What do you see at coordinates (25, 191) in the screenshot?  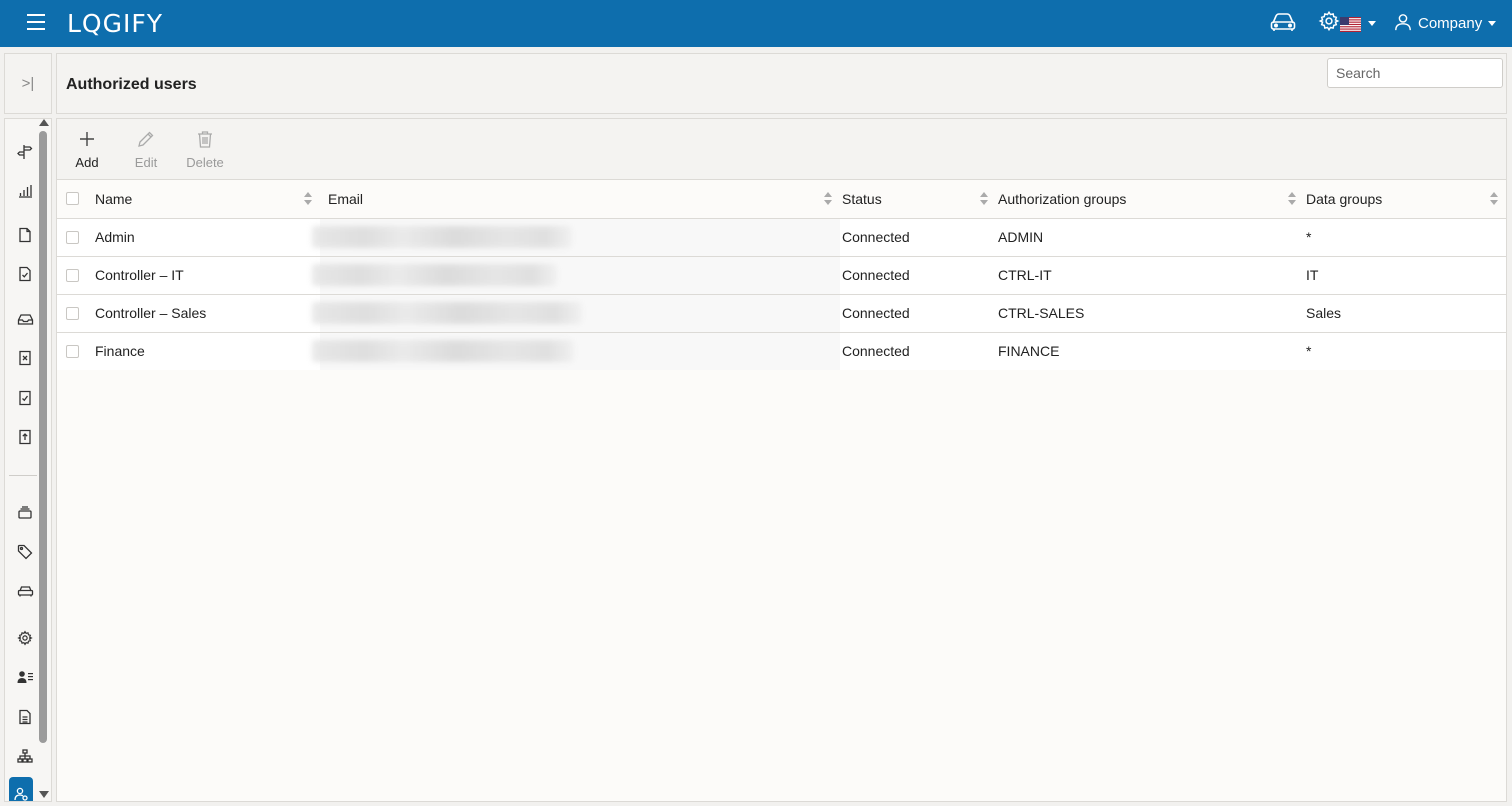 I see `bar-chart-icon` at bounding box center [25, 191].